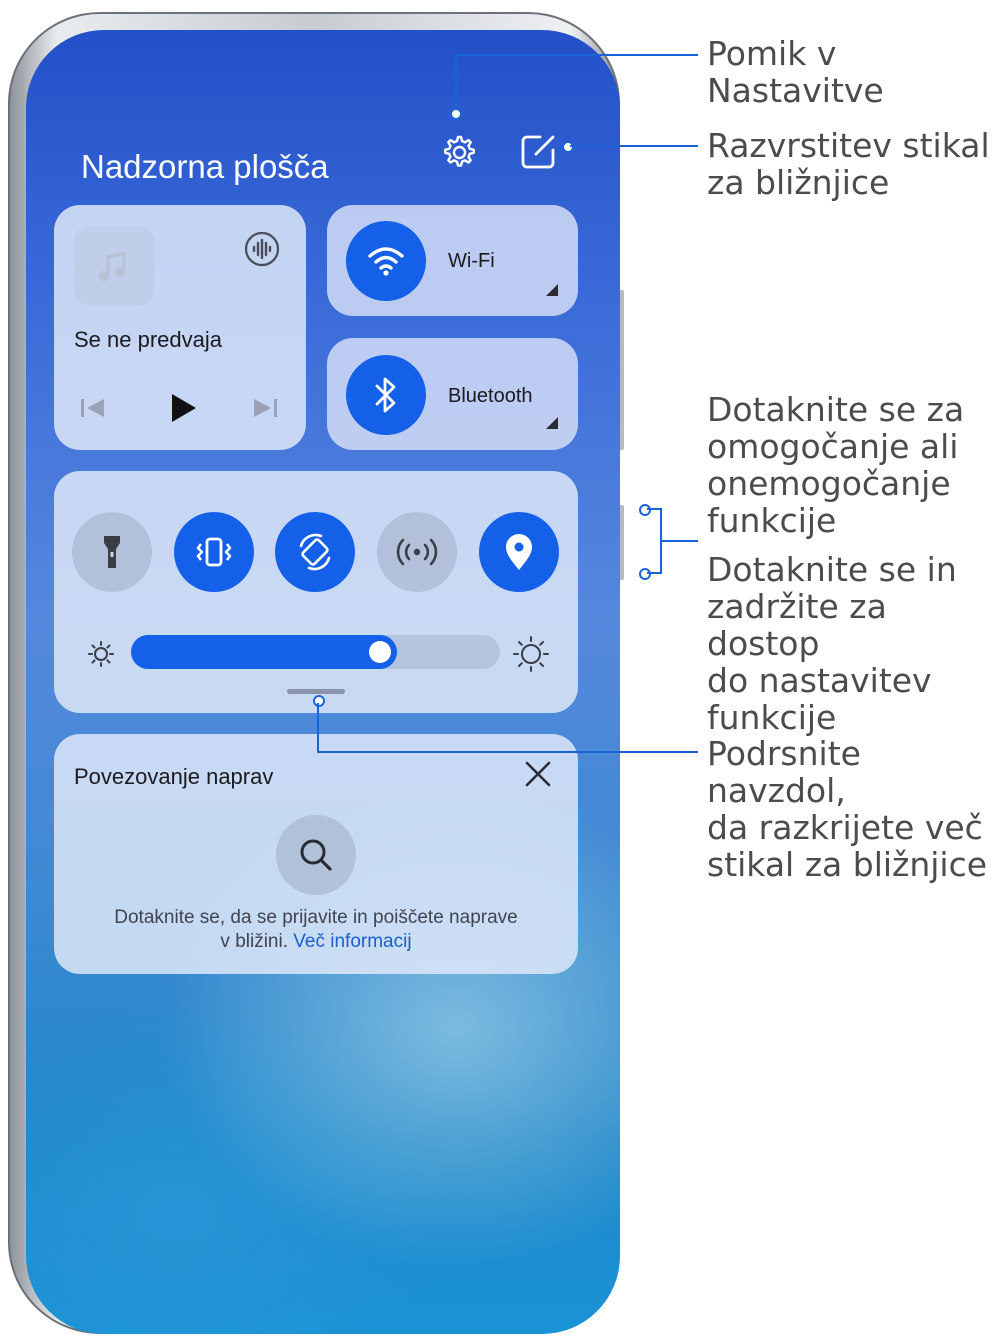 This screenshot has height=1340, width=1000. Describe the element at coordinates (456, 114) in the screenshot. I see `callout-settings-dot` at that location.